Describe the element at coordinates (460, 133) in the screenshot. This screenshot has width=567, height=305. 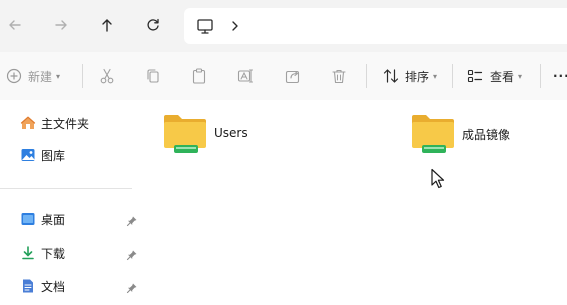
I see `folder-item-images: 成品镜像` at that location.